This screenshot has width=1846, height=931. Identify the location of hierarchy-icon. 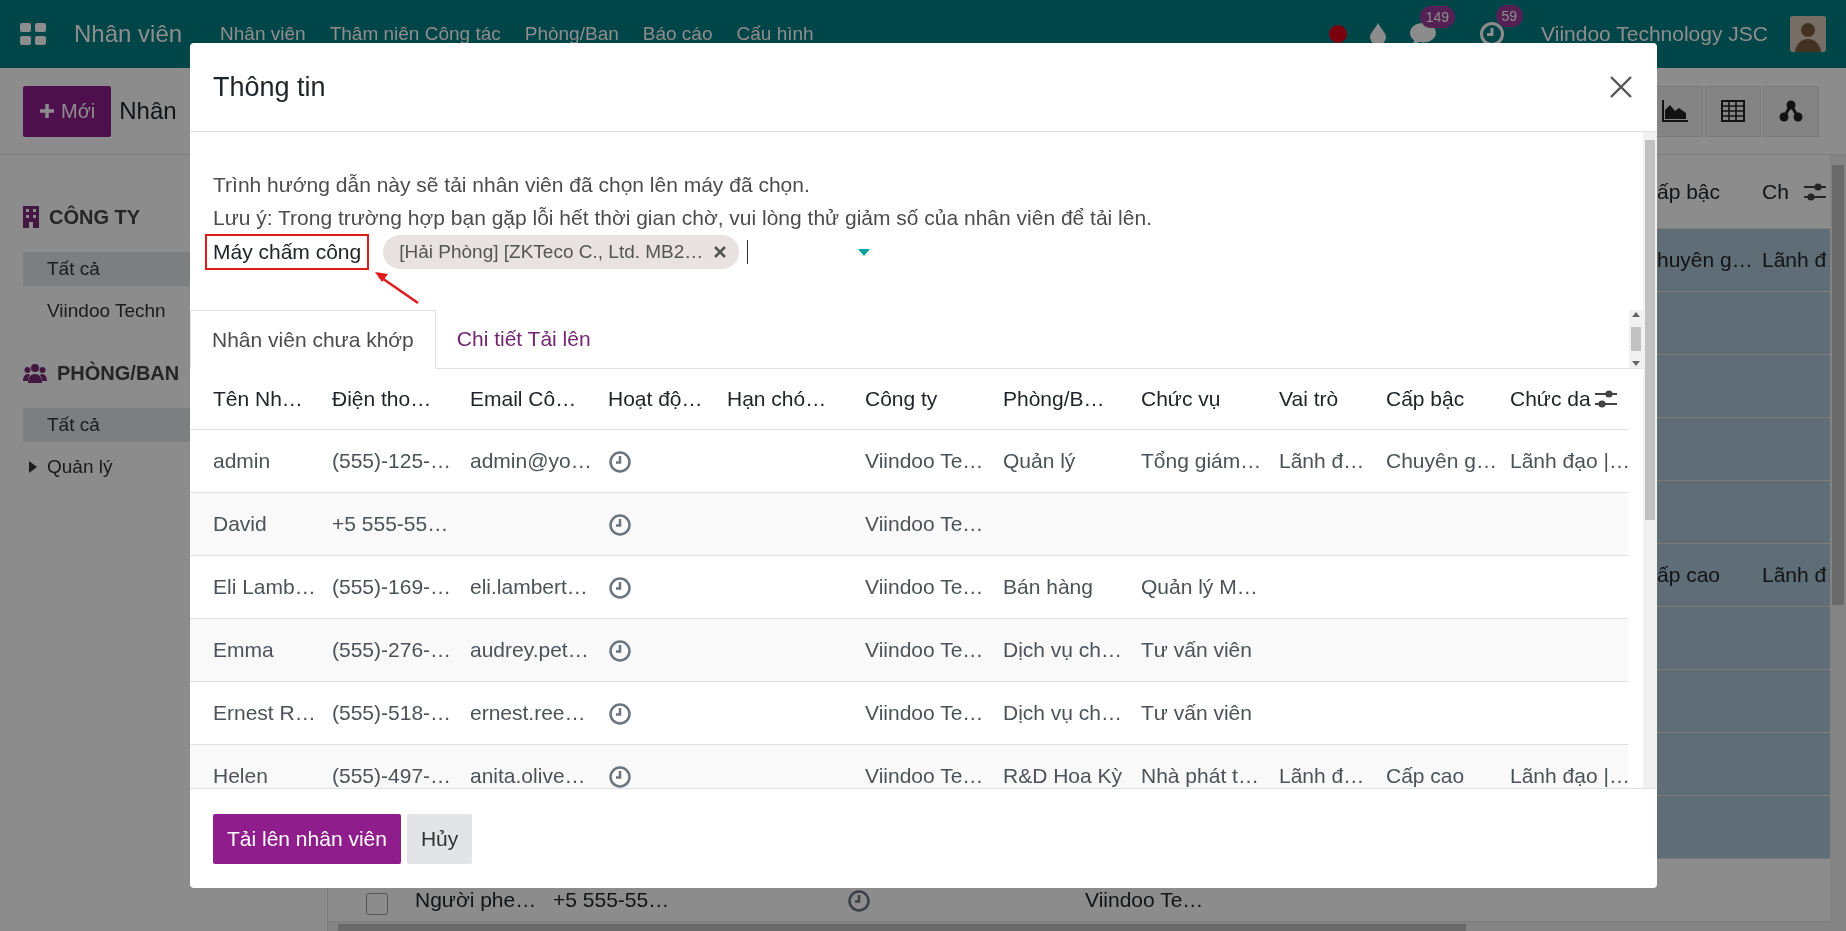
(1791, 111).